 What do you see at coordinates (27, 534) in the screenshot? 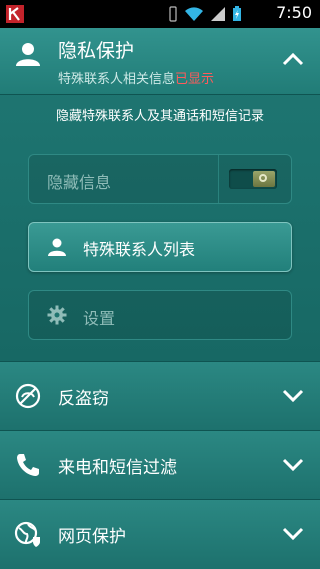
I see `web-protection-icon` at bounding box center [27, 534].